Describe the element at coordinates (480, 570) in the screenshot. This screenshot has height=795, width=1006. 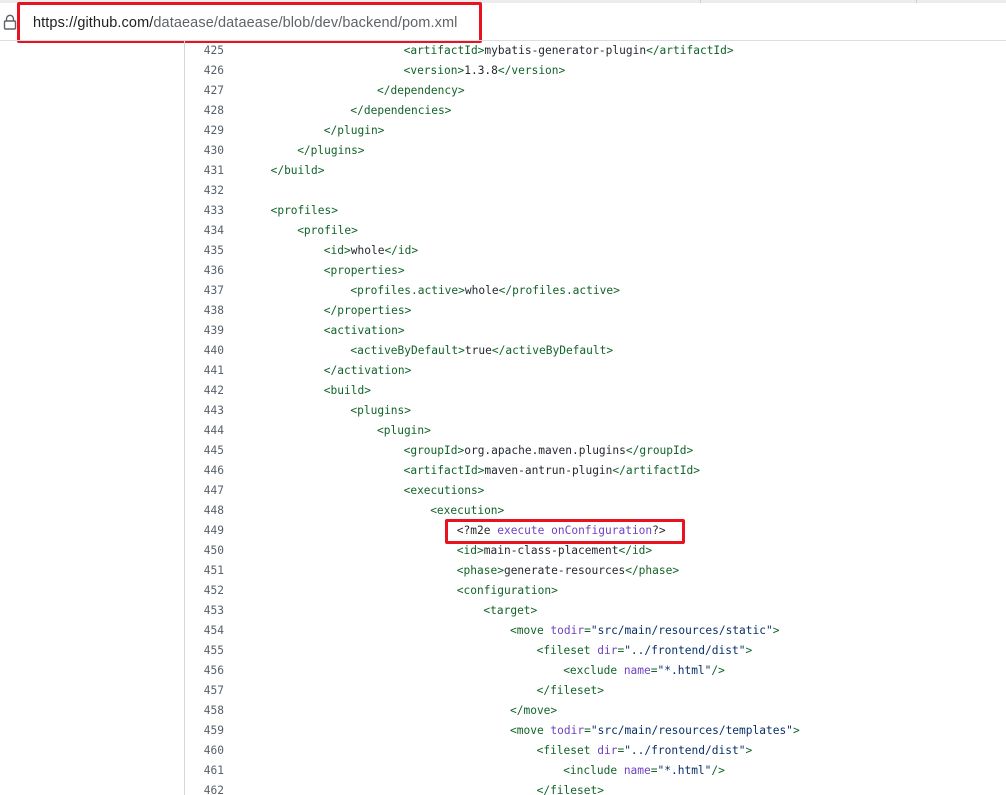
I see `code-token: <phase>` at that location.